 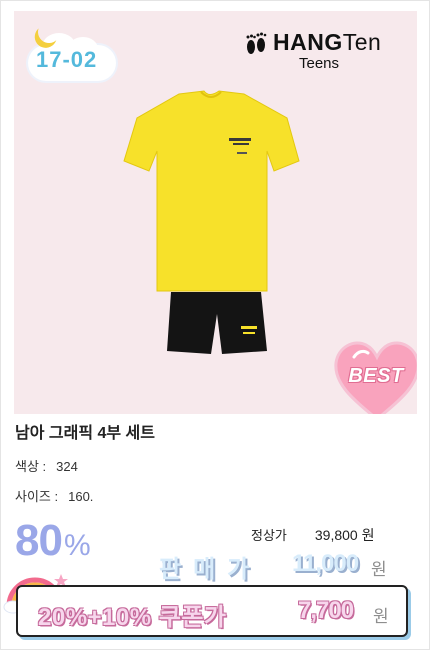 What do you see at coordinates (379, 569) in the screenshot?
I see `sale-price-unit: 원` at bounding box center [379, 569].